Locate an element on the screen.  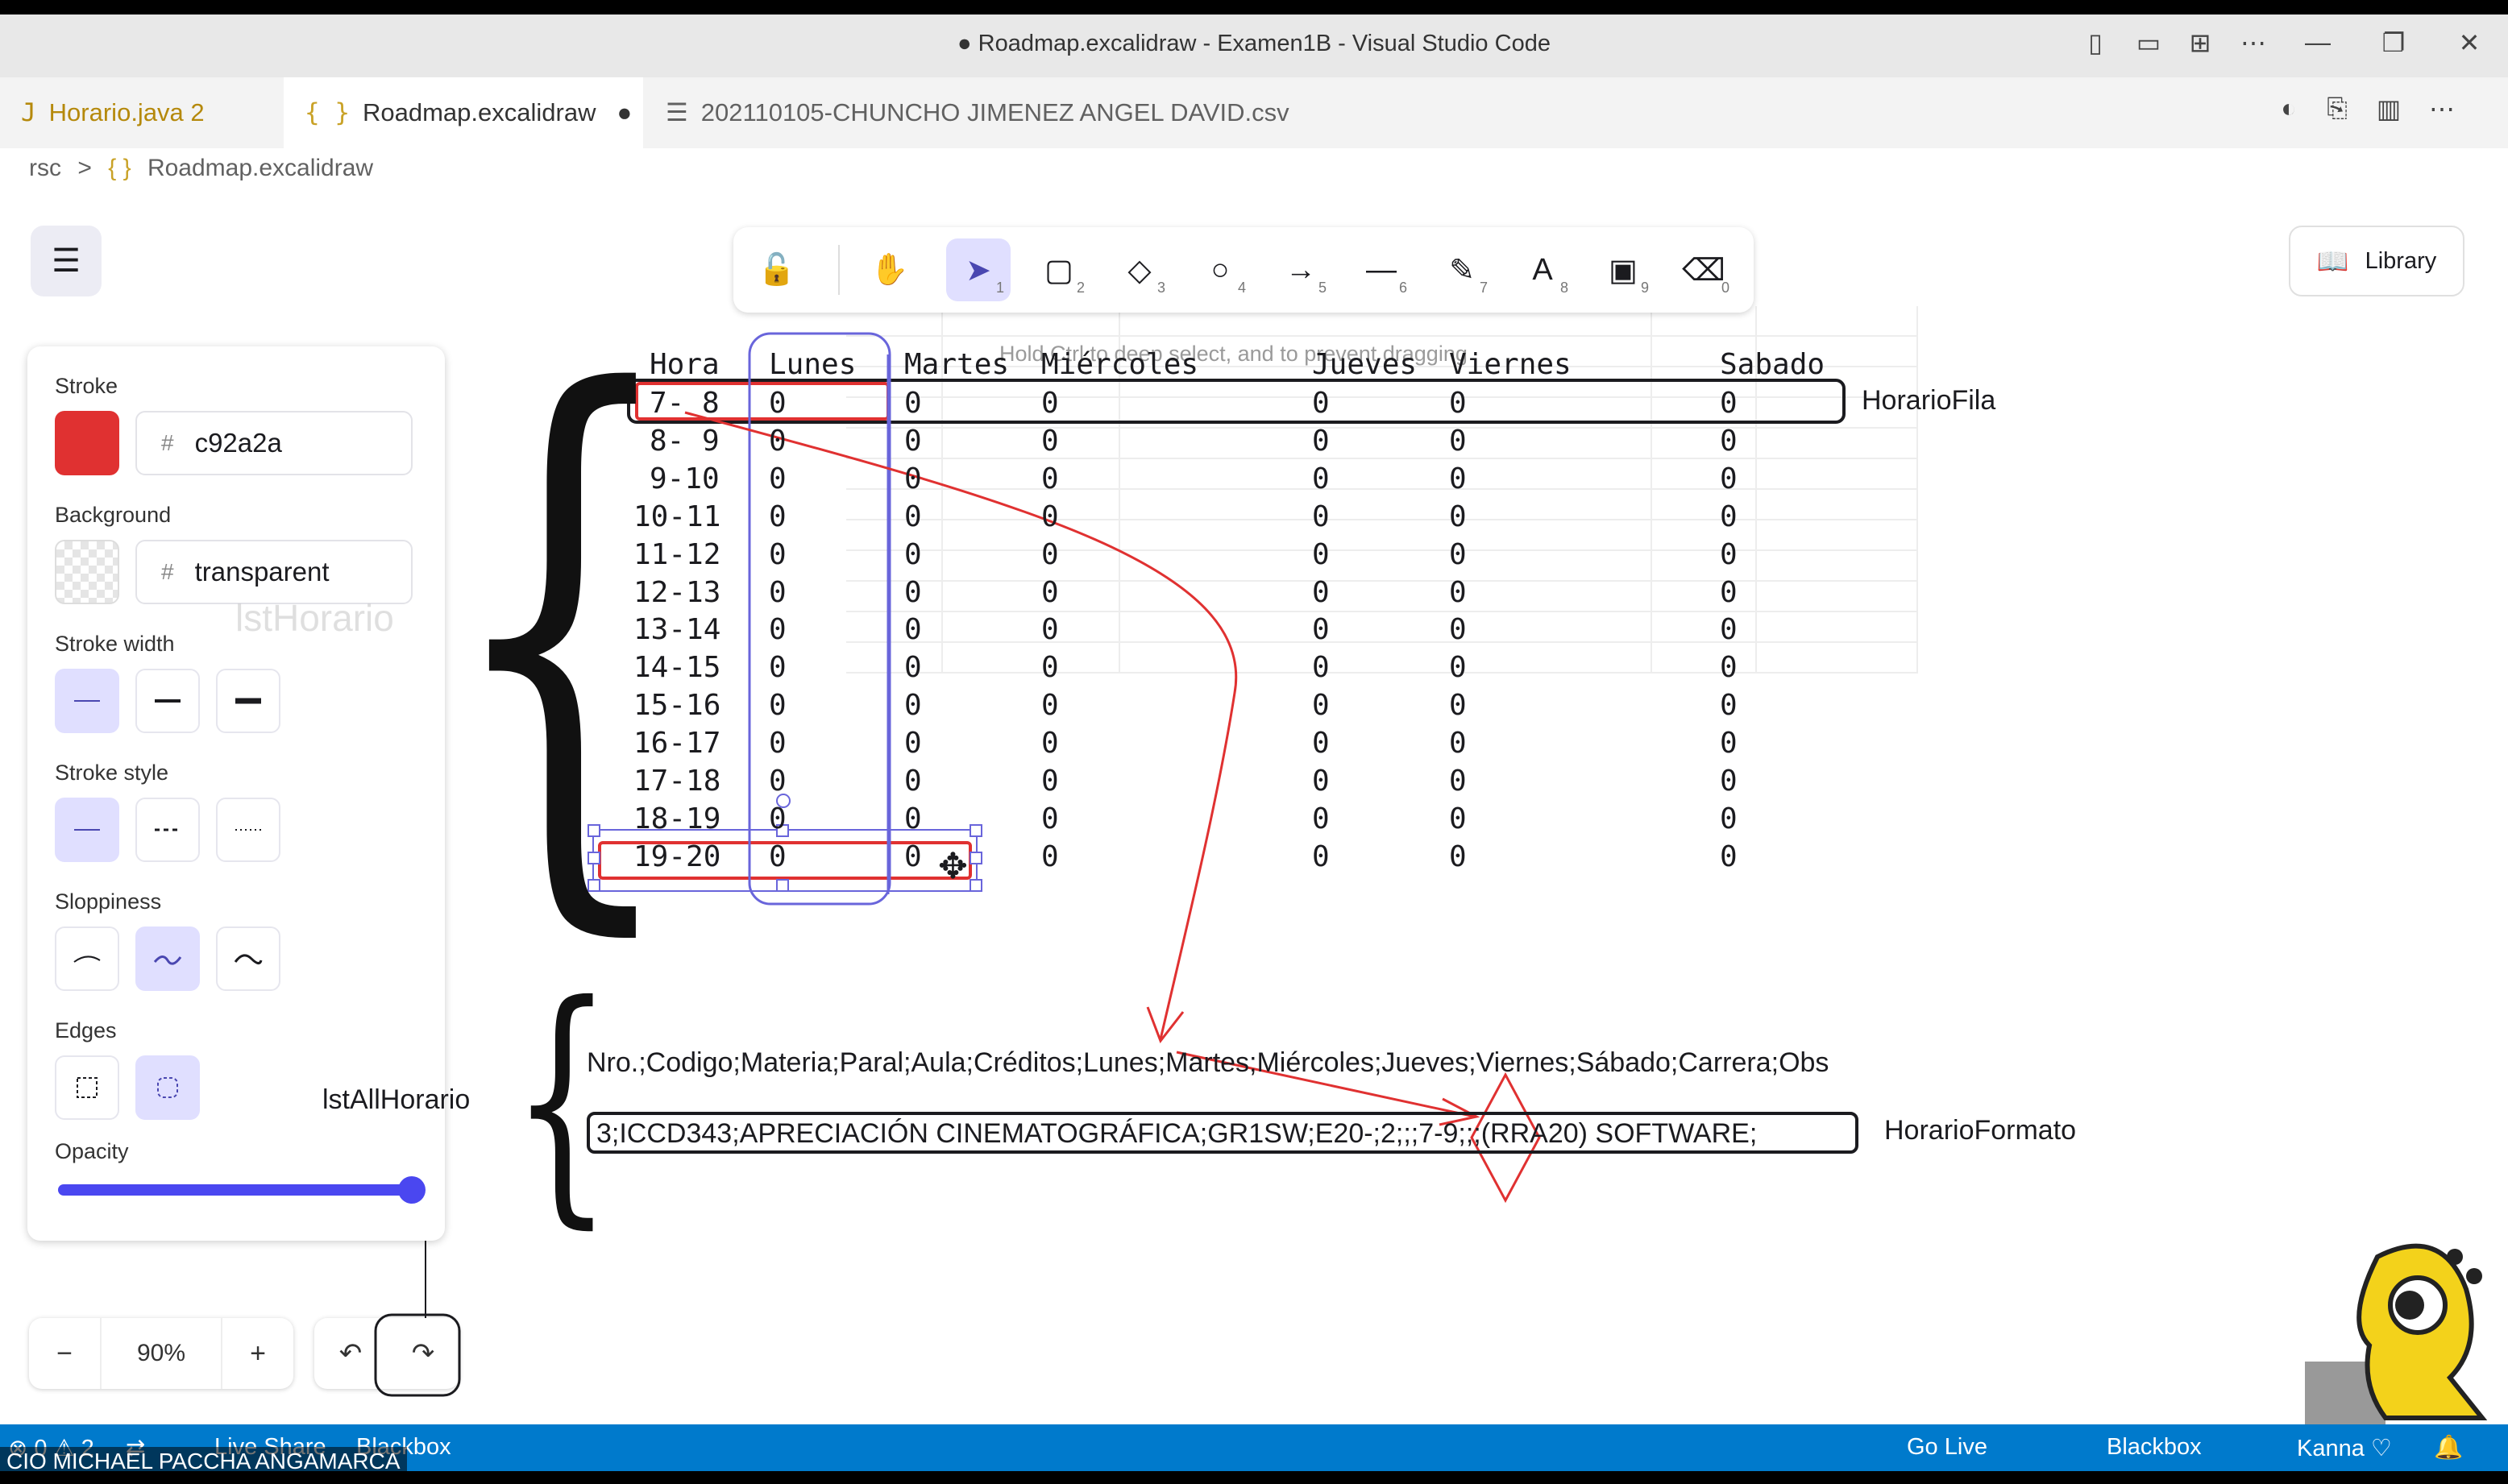
hour-cell: 10-11 is located at coordinates (677, 516).